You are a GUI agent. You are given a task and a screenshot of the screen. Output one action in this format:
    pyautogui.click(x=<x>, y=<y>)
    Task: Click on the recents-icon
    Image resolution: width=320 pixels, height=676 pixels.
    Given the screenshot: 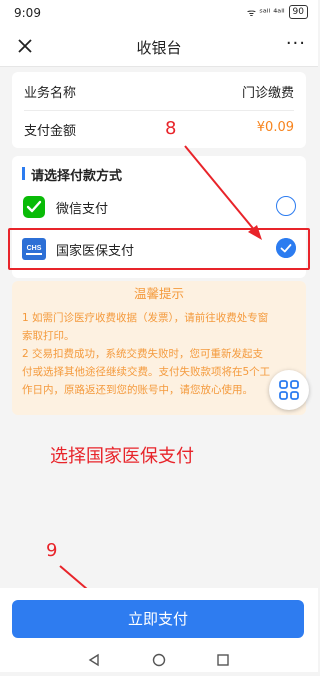 What is the action you would take?
    pyautogui.click(x=223, y=660)
    